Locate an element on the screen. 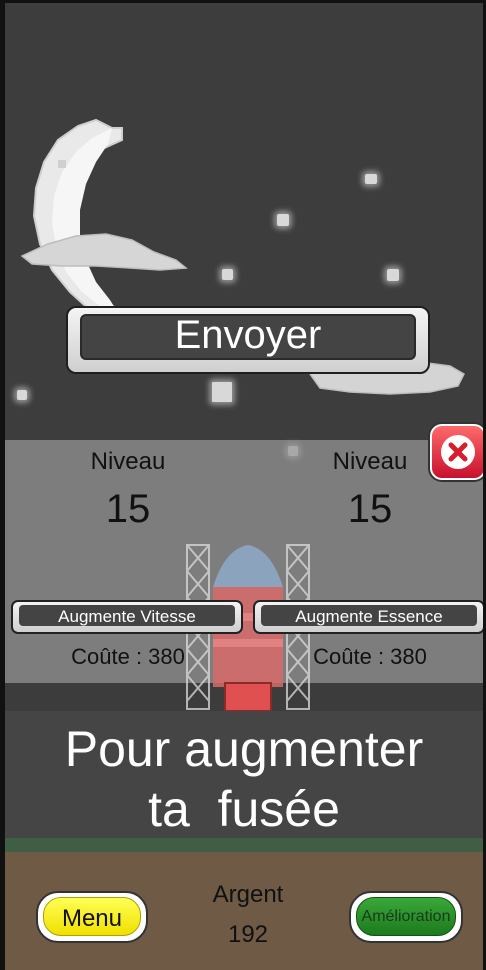 This screenshot has width=486, height=970. increase-fuel-button: Augmente Essence is located at coordinates (369, 617).